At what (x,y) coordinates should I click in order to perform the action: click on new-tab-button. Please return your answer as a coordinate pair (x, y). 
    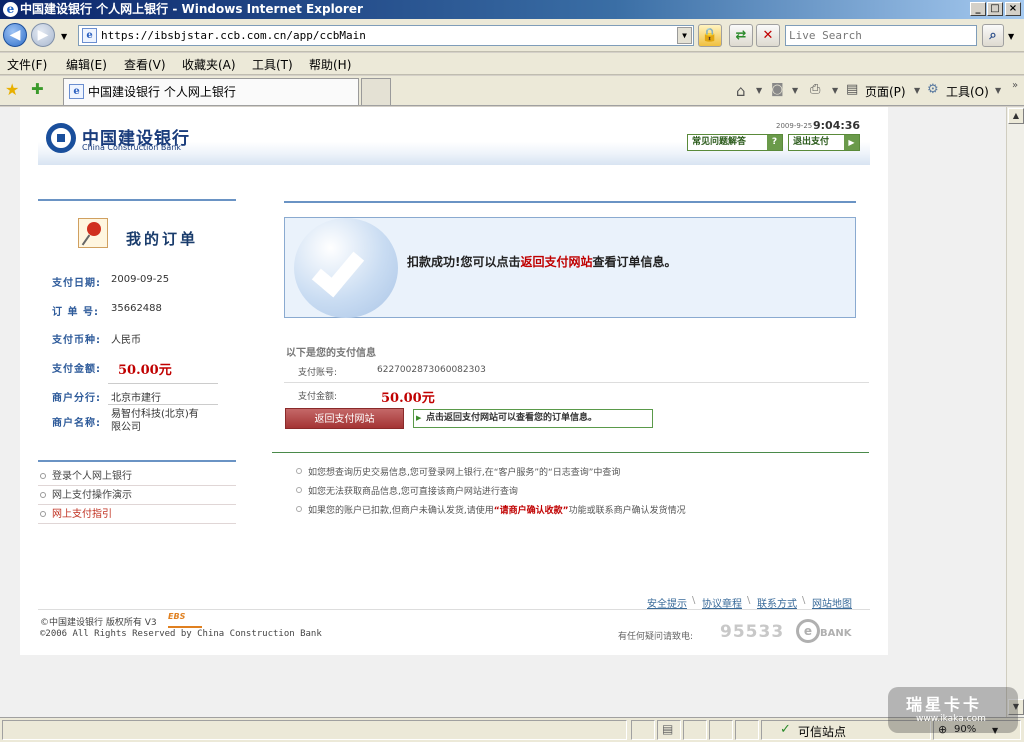
    Looking at the image, I should click on (376, 91).